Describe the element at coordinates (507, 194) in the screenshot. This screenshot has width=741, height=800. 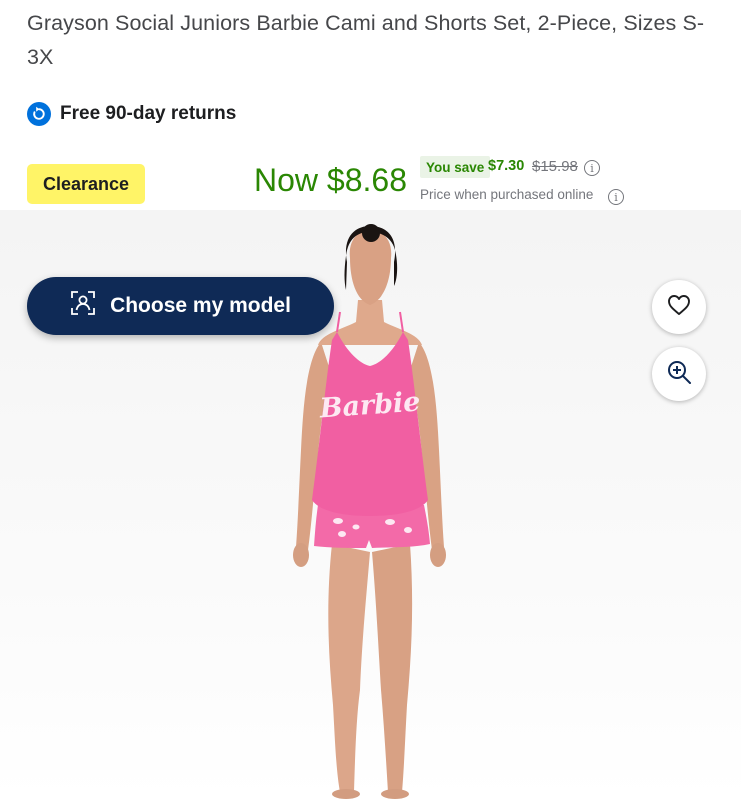
I see `online-price-note: Price when purchased online` at that location.